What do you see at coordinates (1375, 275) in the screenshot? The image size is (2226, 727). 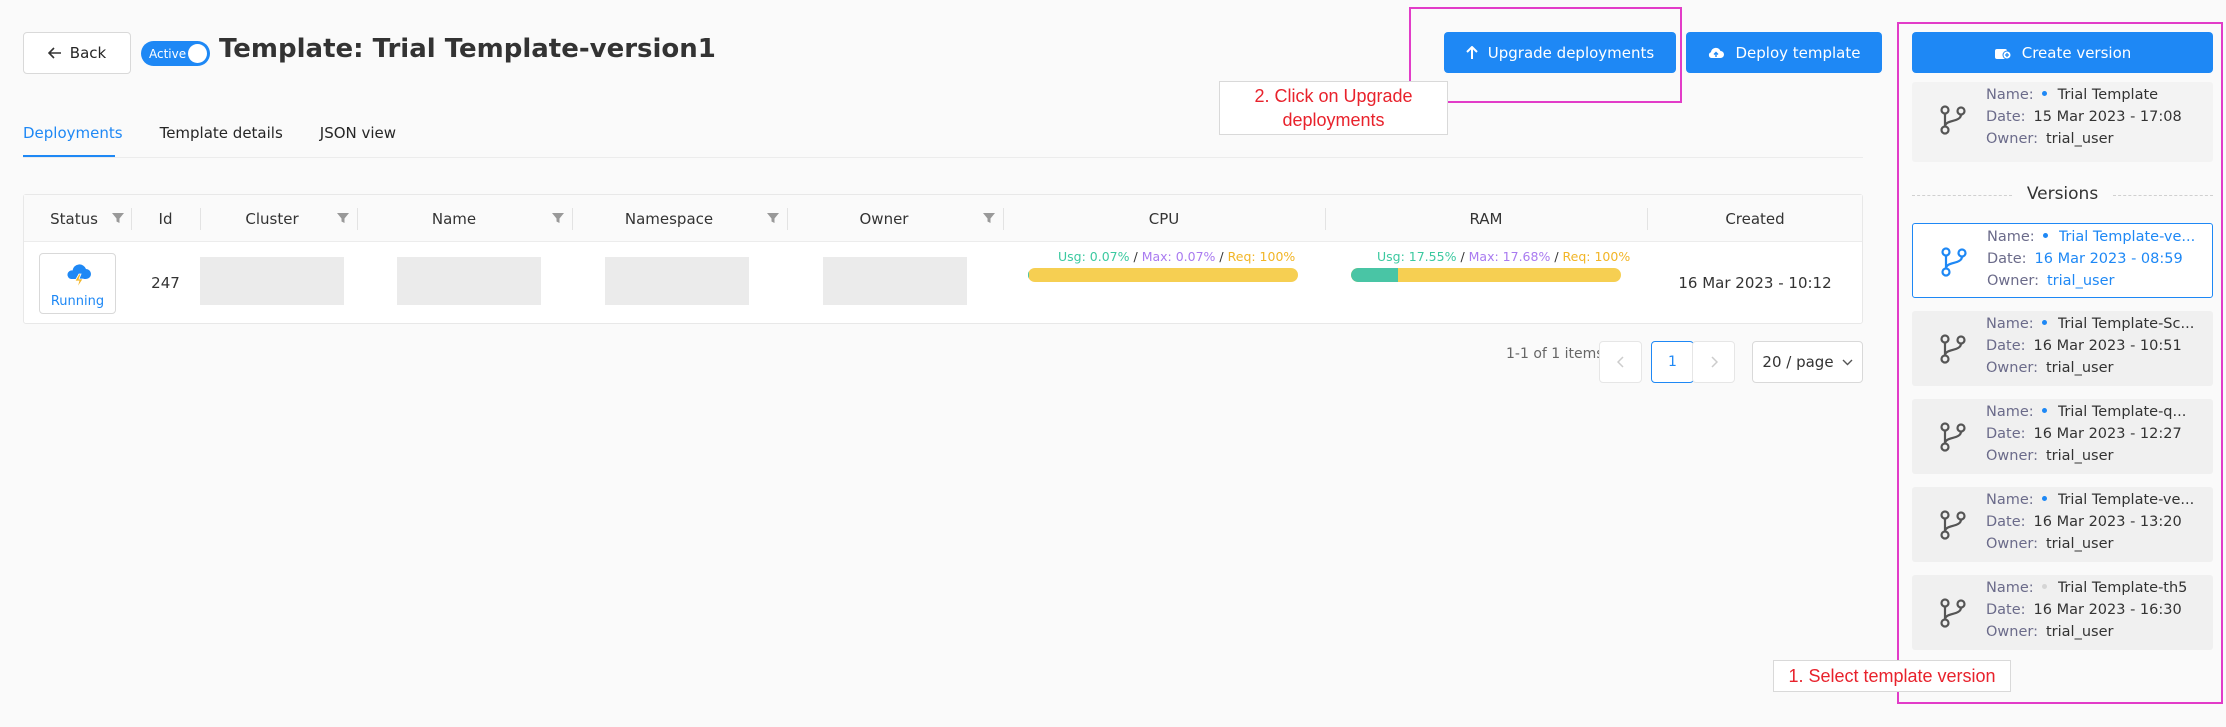 I see `ram-usage-fill` at bounding box center [1375, 275].